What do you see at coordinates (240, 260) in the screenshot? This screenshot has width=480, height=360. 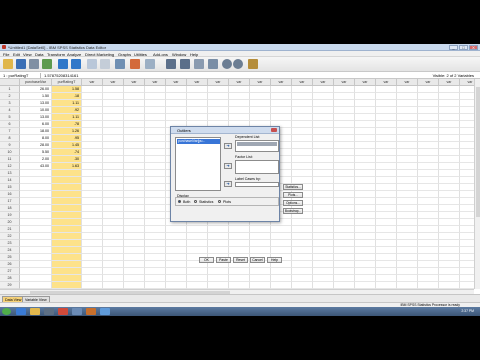 I see `reset-button: Reset` at bounding box center [240, 260].